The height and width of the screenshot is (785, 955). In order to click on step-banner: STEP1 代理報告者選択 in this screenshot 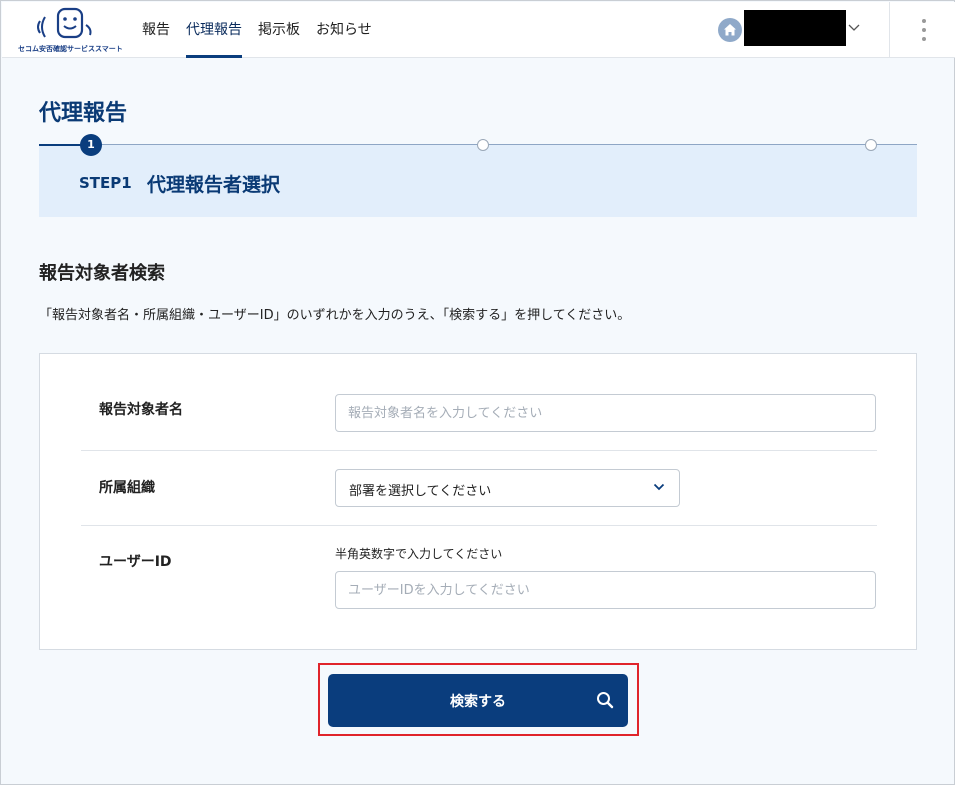, I will do `click(478, 181)`.